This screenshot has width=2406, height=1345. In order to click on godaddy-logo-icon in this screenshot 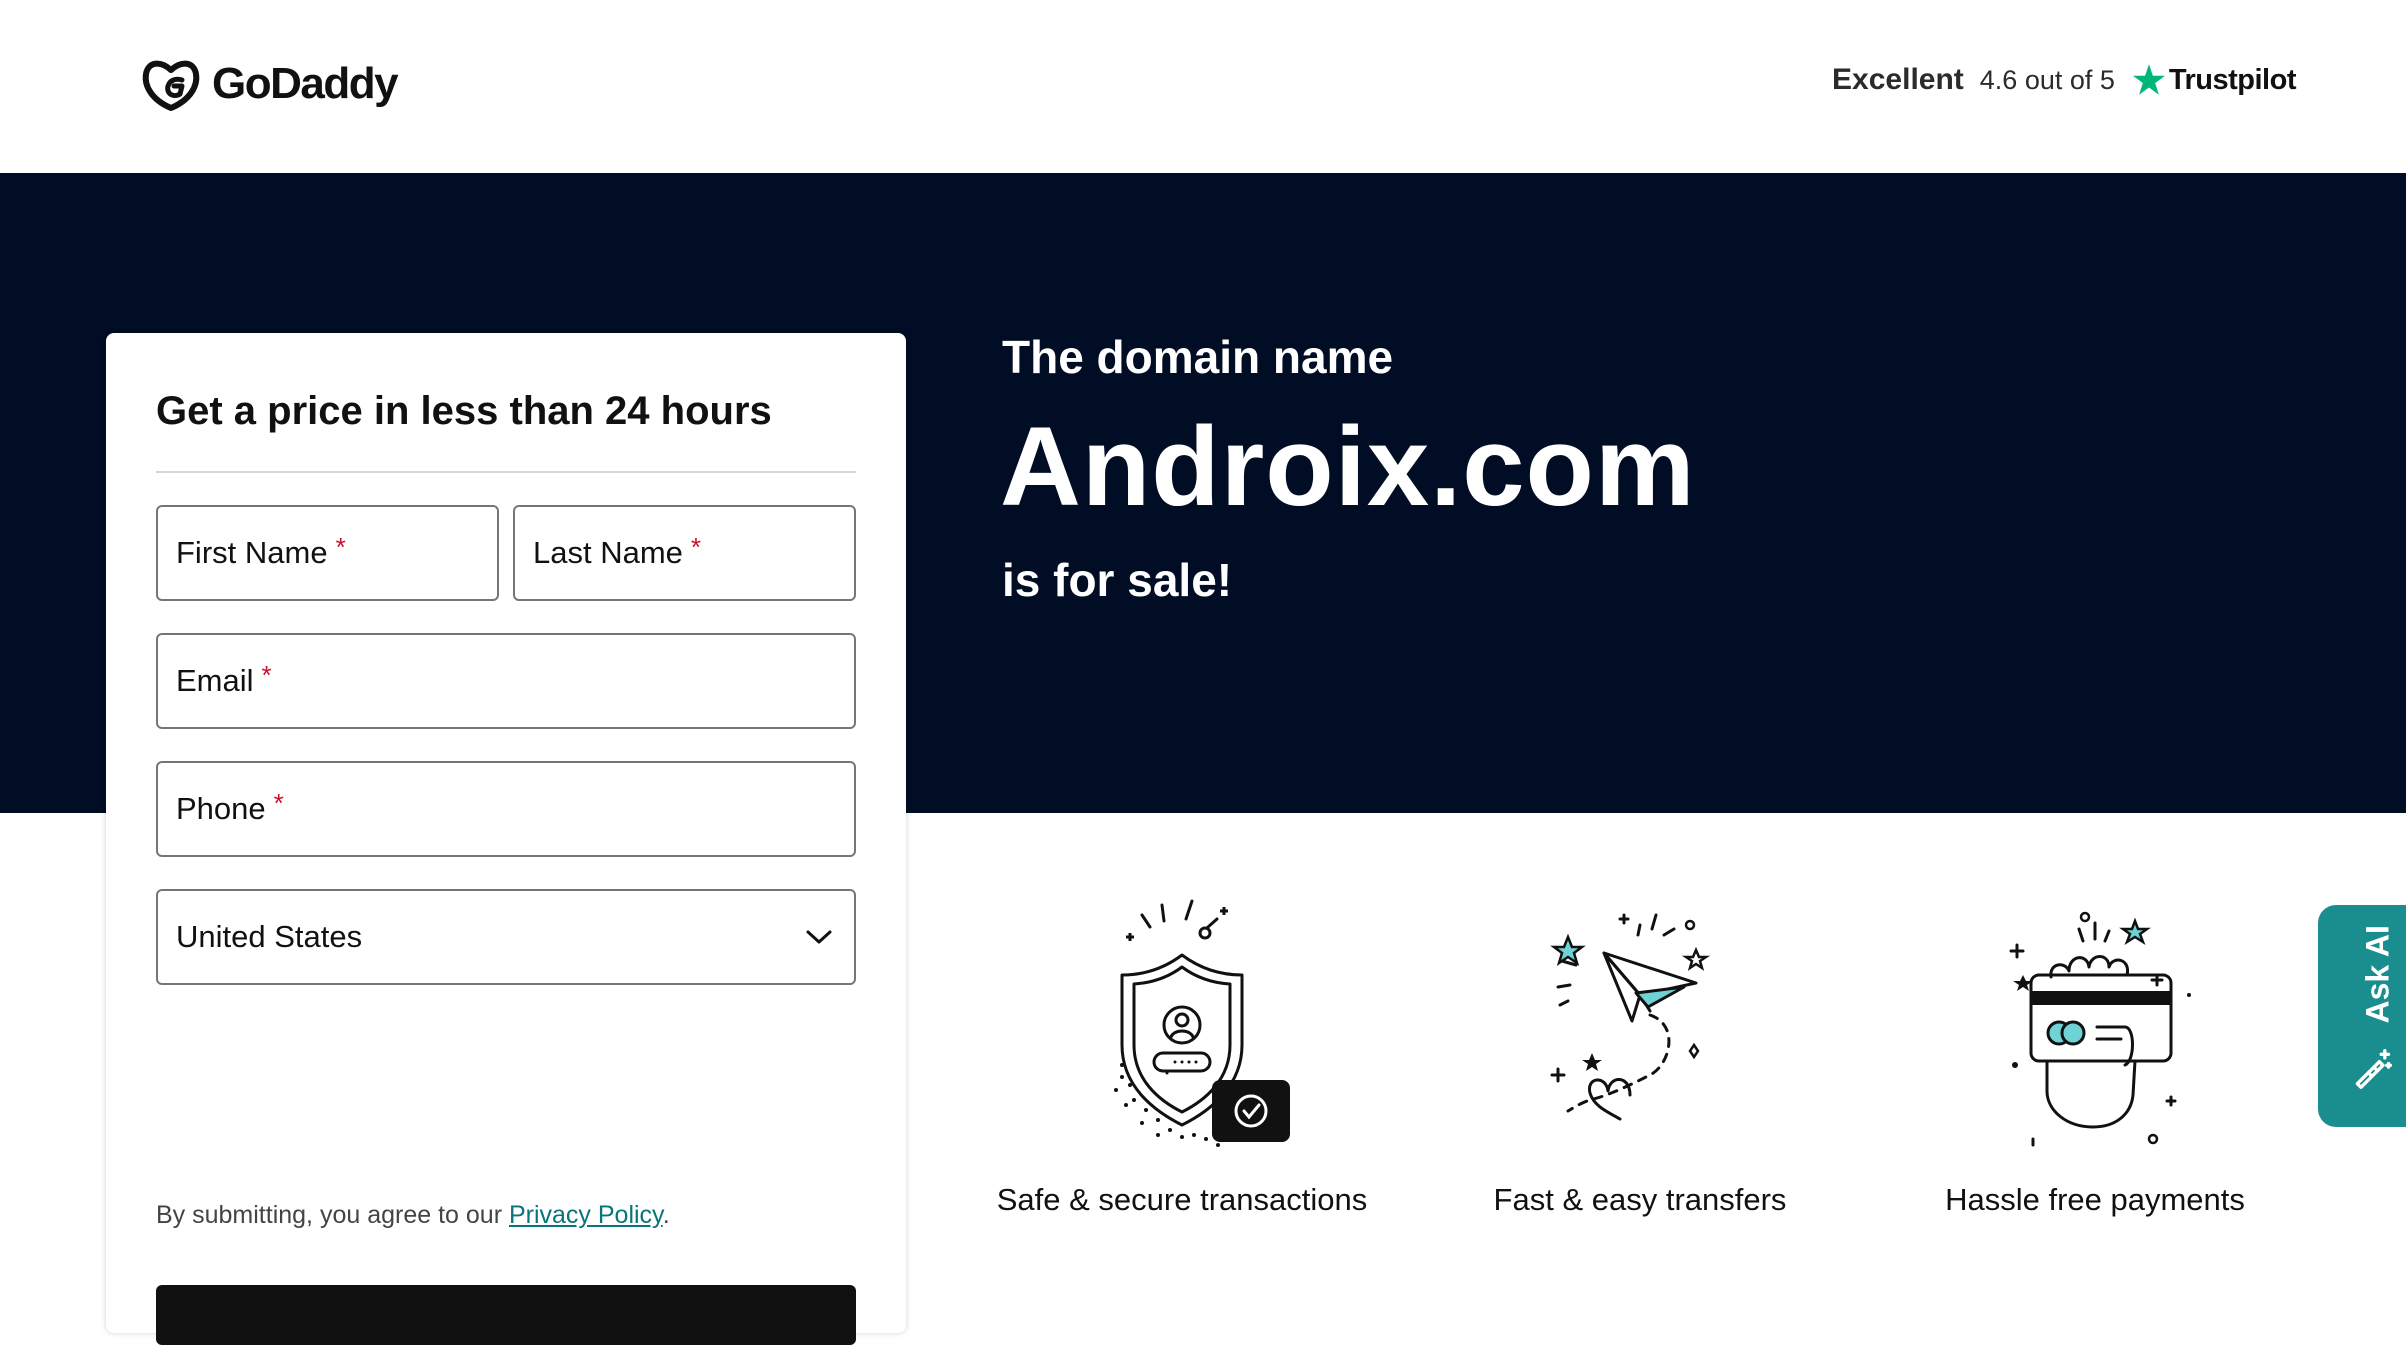, I will do `click(171, 85)`.